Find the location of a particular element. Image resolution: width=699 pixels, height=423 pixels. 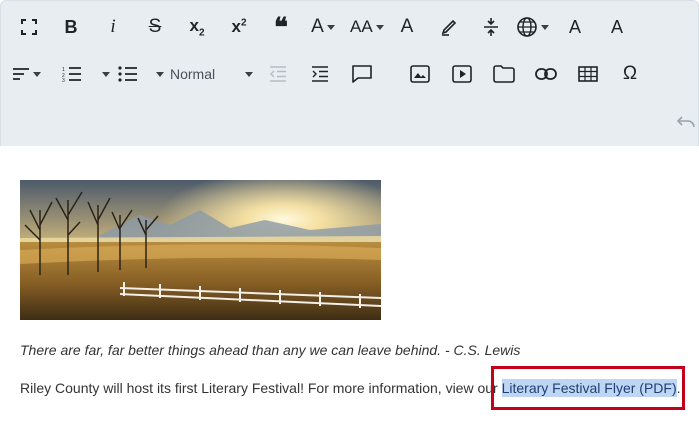

text-color-button: A is located at coordinates (407, 27).